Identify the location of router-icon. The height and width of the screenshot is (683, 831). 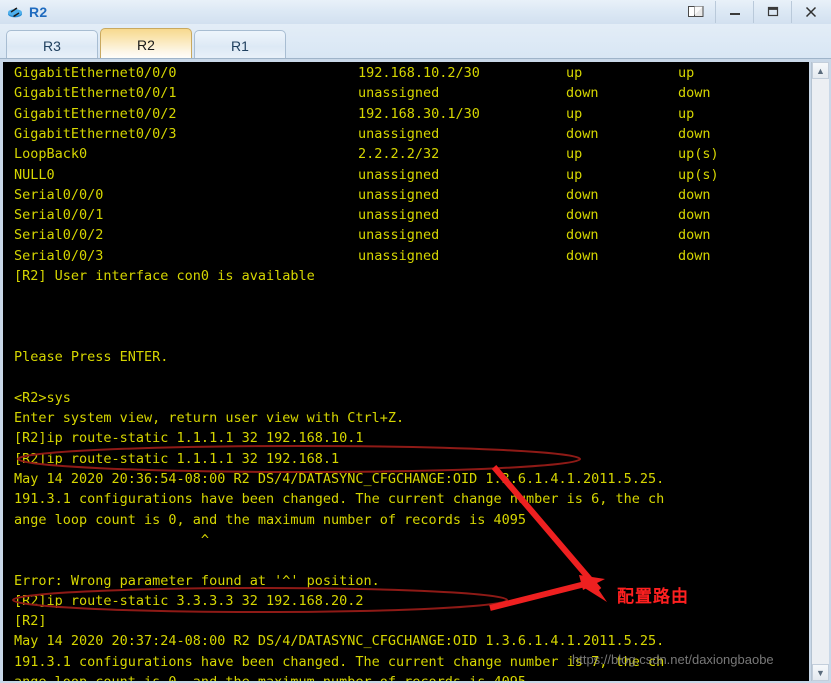
(15, 12).